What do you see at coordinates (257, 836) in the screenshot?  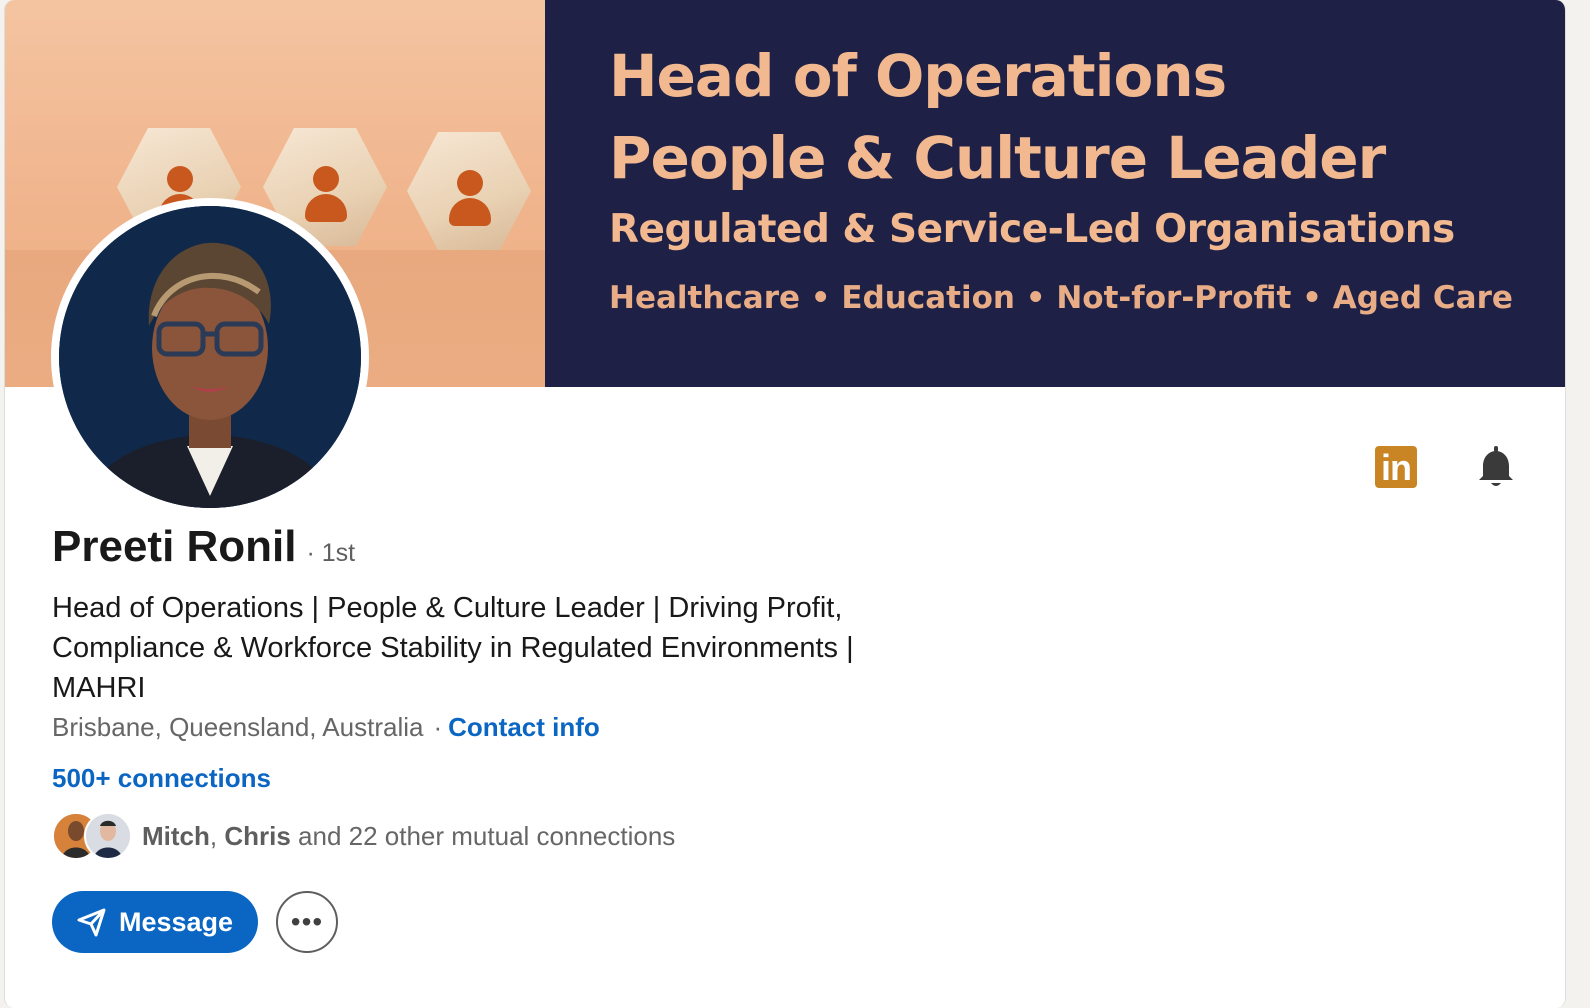 I see `mutual-name: Chris` at bounding box center [257, 836].